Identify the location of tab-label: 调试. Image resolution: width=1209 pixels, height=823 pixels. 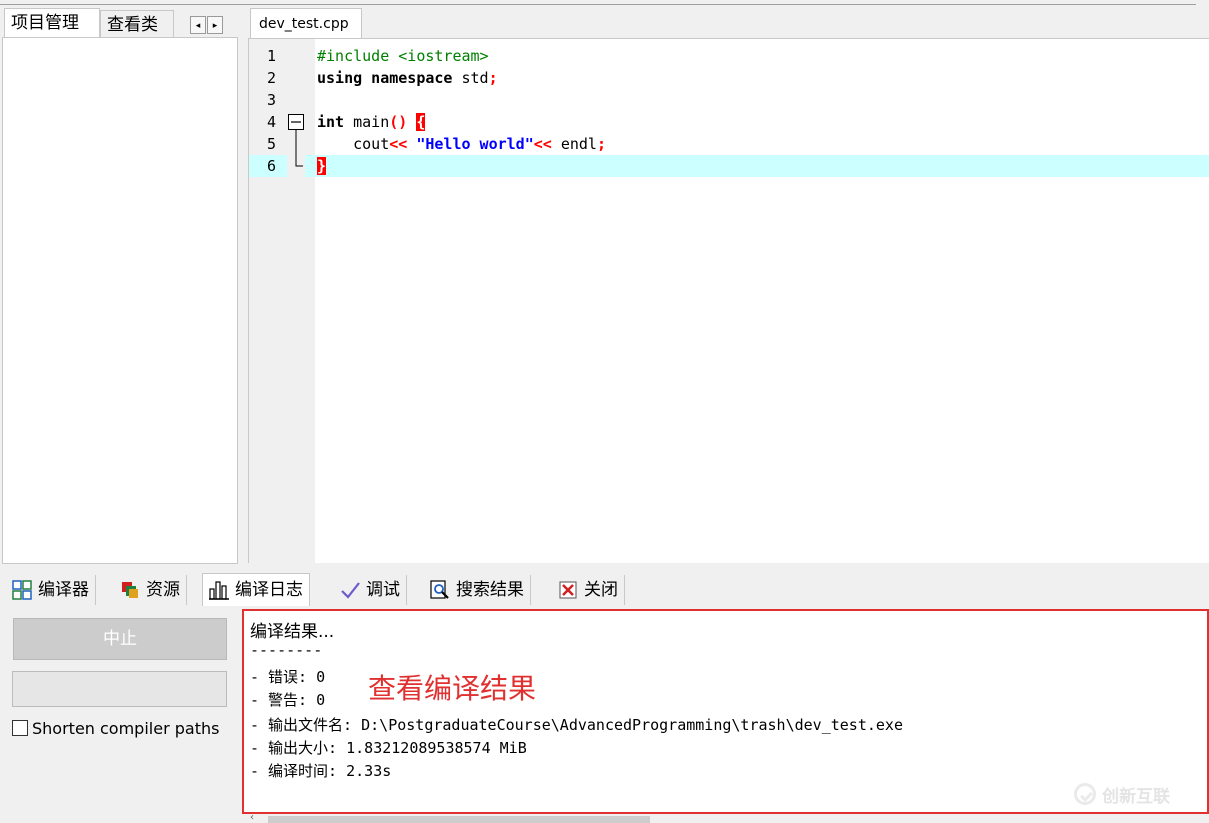
(383, 590).